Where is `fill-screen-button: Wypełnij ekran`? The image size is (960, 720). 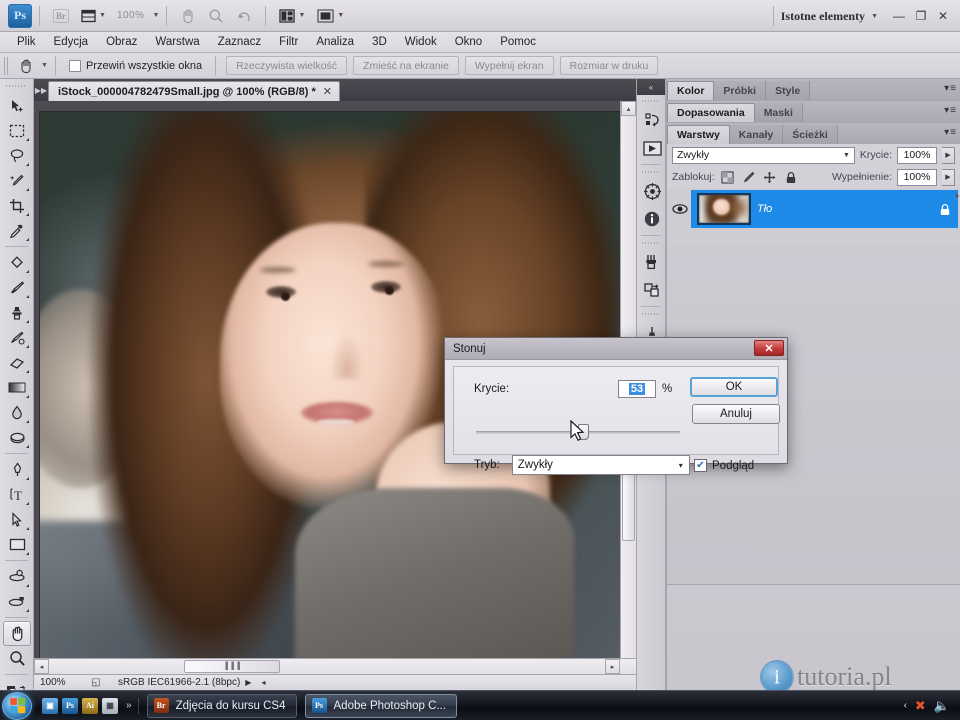
fill-screen-button: Wypełnij ekran is located at coordinates (509, 65).